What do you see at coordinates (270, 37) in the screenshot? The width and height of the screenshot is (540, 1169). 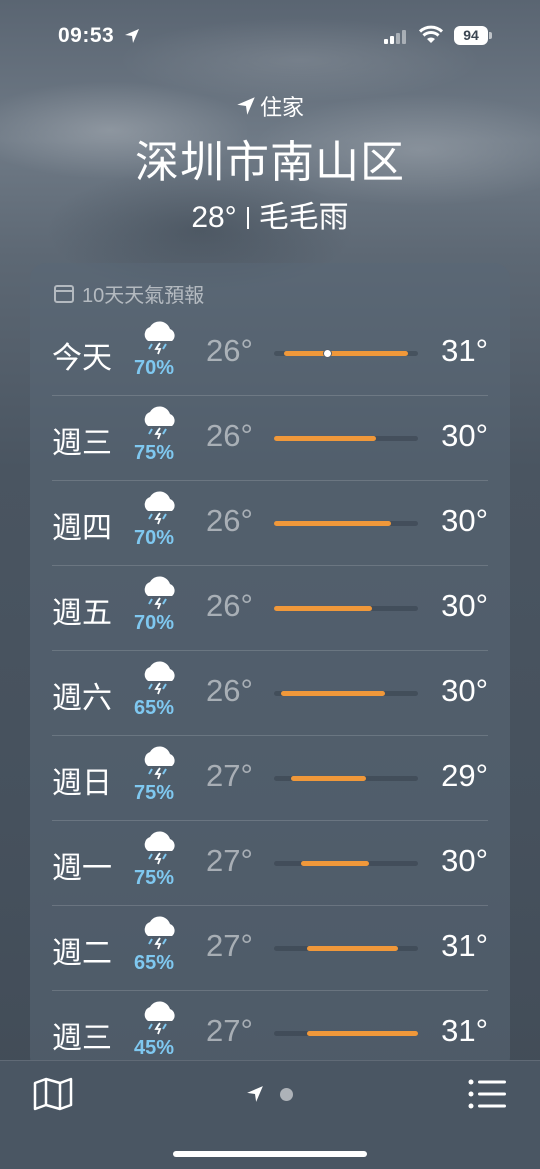 I see `status-bar: 09:53 94` at bounding box center [270, 37].